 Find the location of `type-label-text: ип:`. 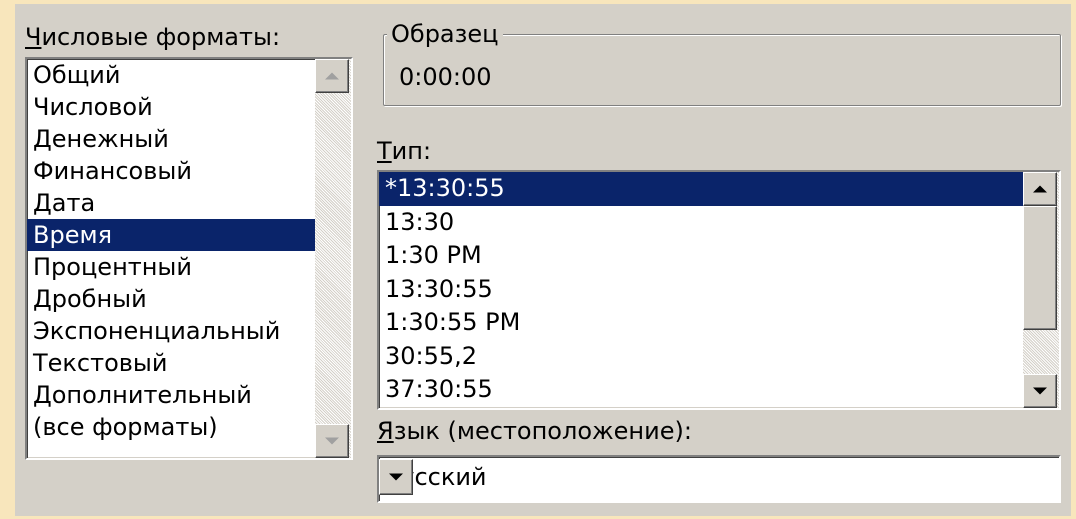

type-label-text: ип: is located at coordinates (411, 151).